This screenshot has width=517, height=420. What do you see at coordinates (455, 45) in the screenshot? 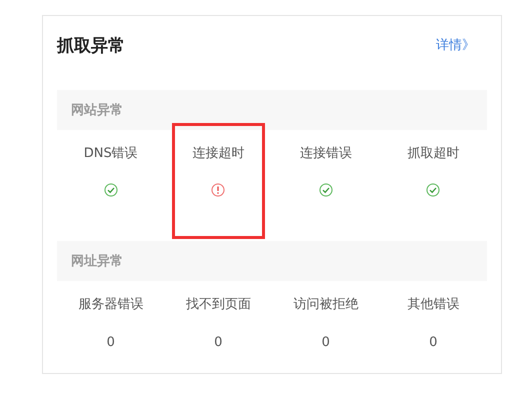
I see `details-link: 详情》` at bounding box center [455, 45].